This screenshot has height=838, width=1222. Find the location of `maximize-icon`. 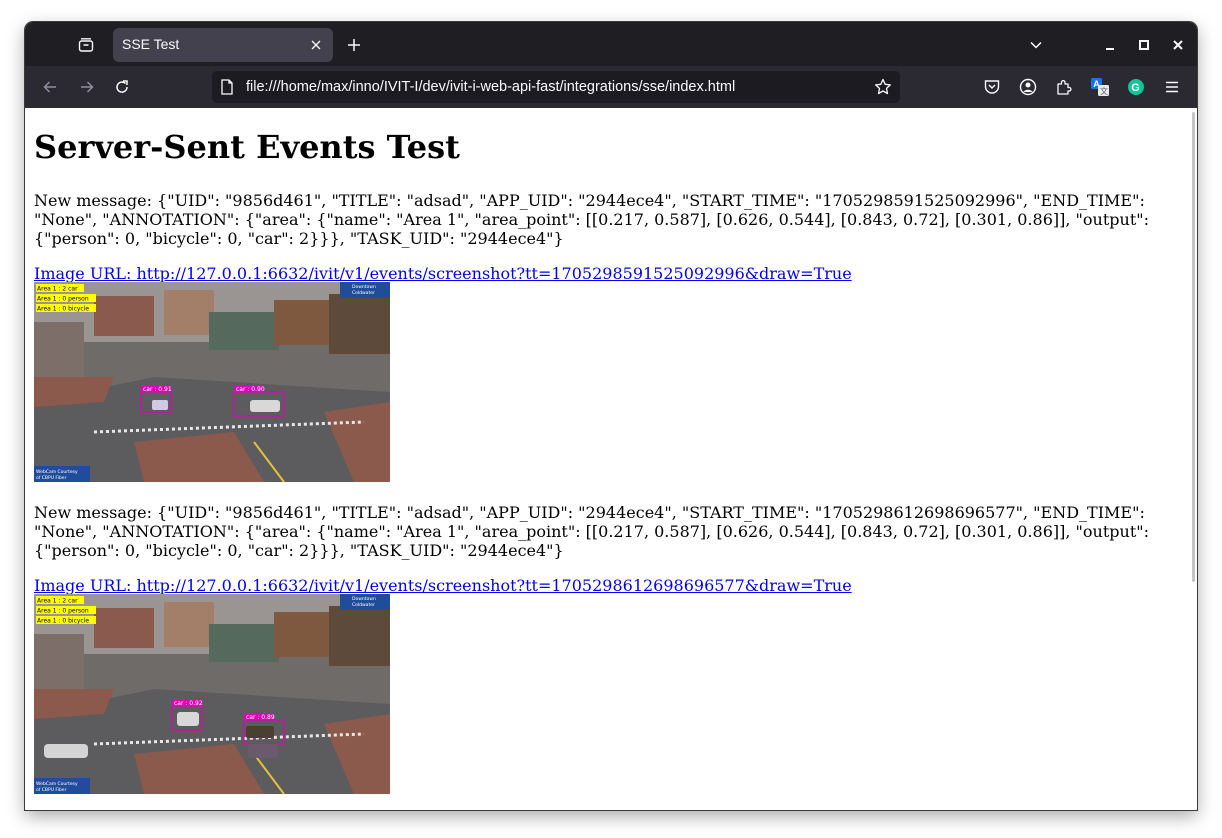

maximize-icon is located at coordinates (1144, 45).